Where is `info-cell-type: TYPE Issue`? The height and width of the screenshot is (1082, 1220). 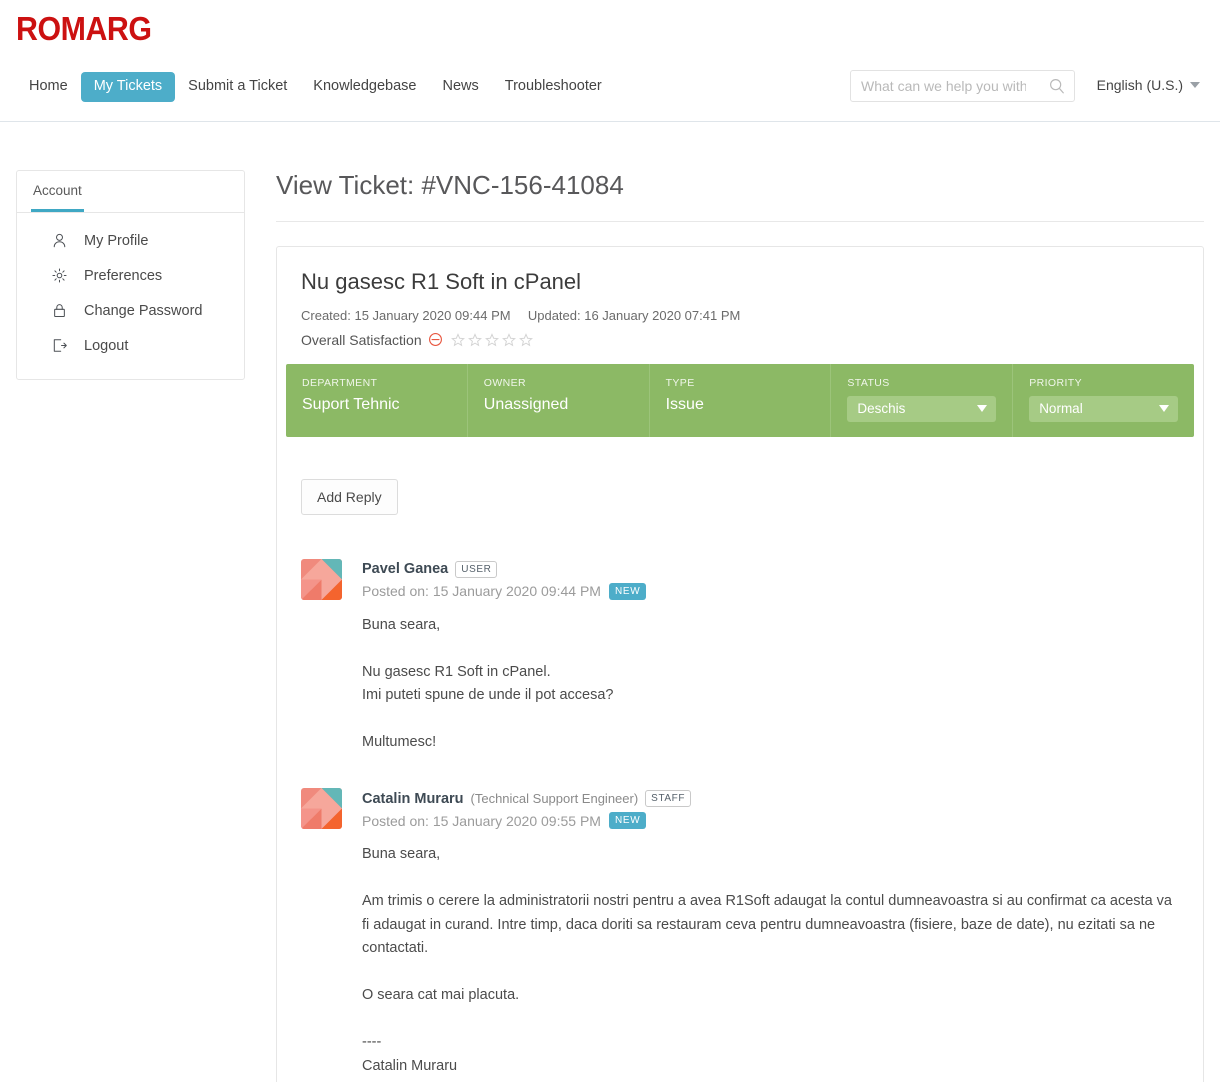 info-cell-type: TYPE Issue is located at coordinates (741, 400).